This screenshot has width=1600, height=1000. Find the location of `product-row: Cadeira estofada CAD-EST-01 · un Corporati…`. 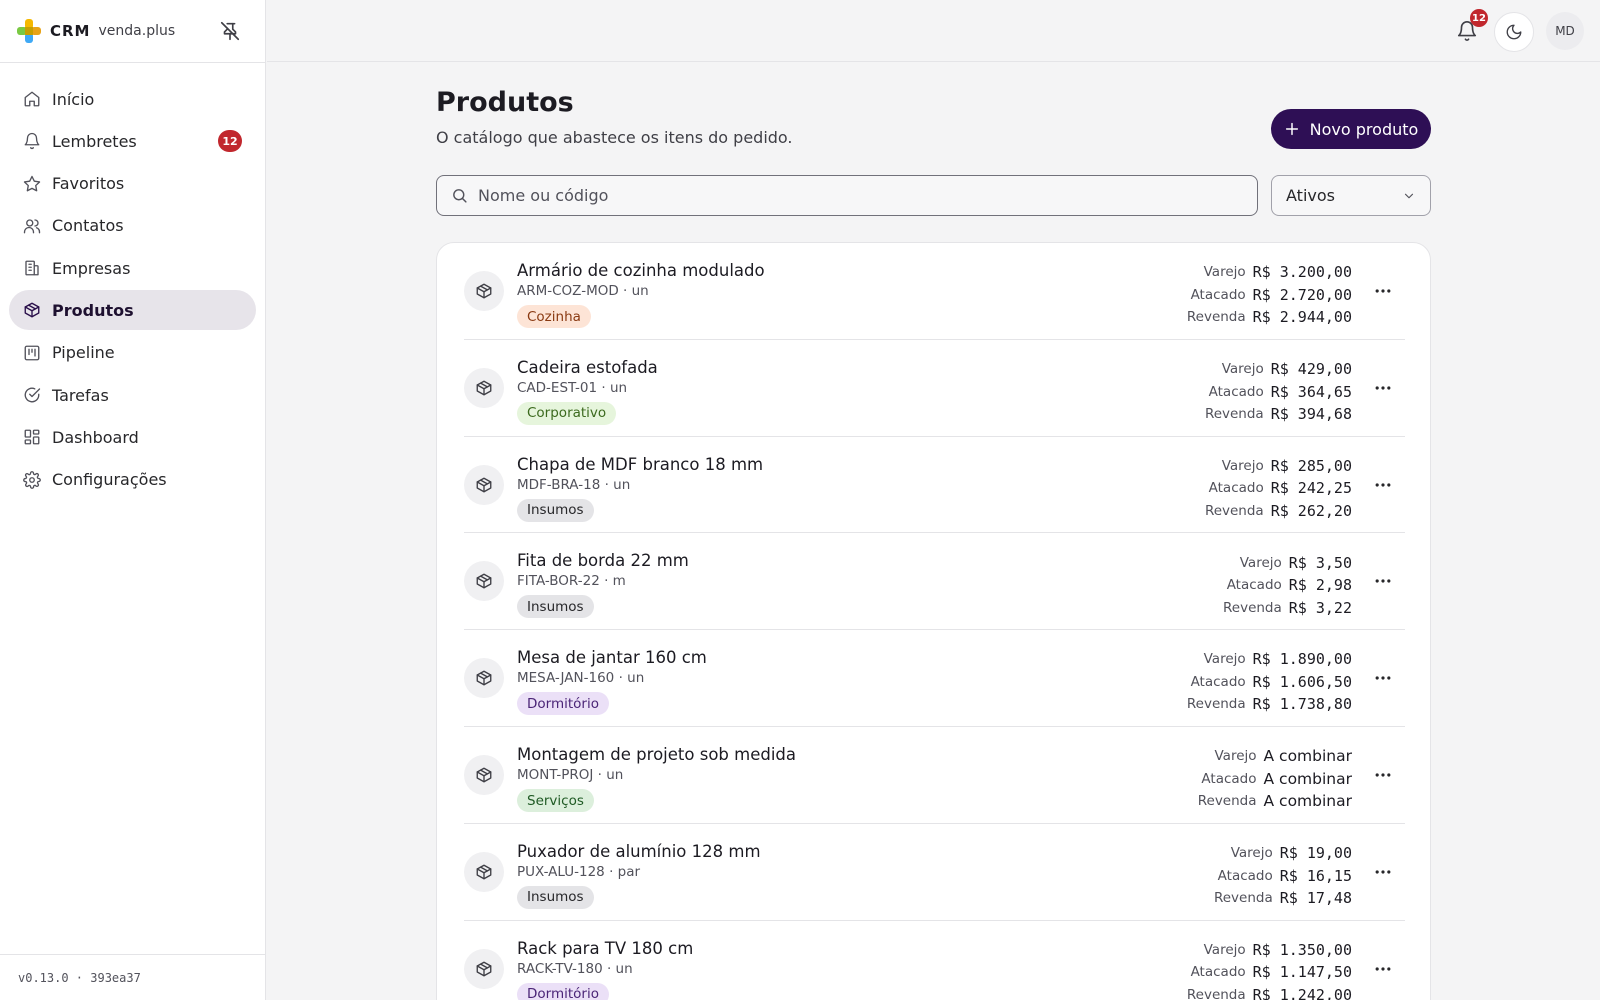

product-row: Cadeira estofada CAD-EST-01 · un Corporati… is located at coordinates (934, 388).